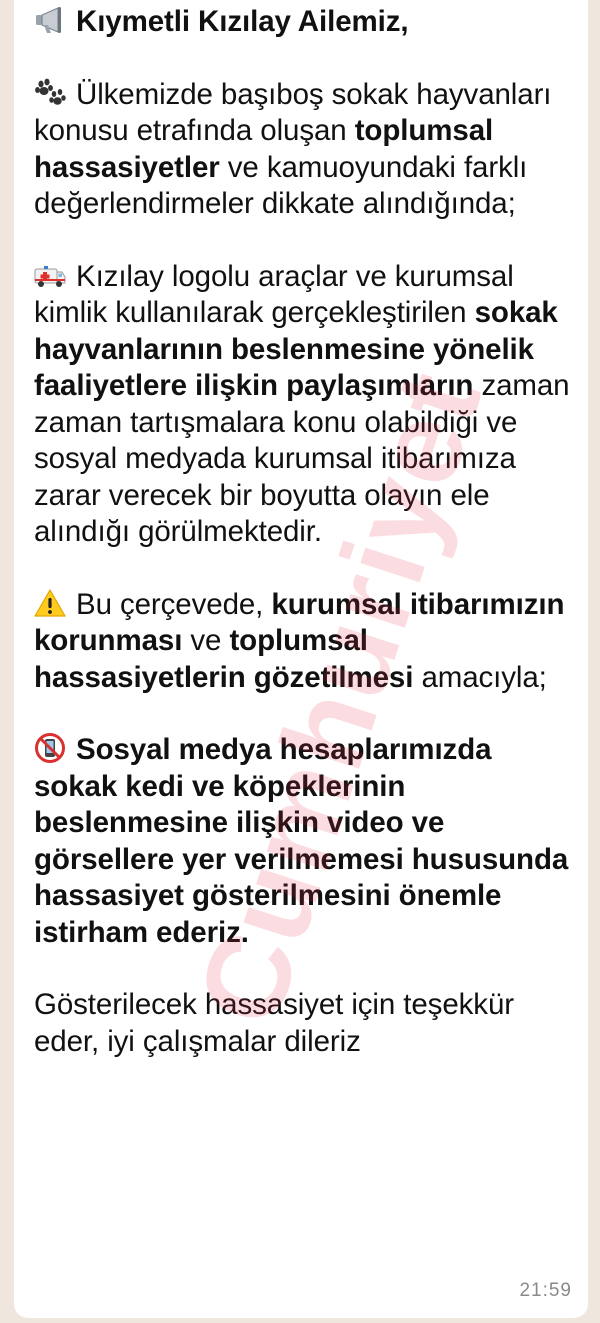  I want to click on greeting-line: Kıymetli Kızılay Ailemiz,, so click(302, 22).